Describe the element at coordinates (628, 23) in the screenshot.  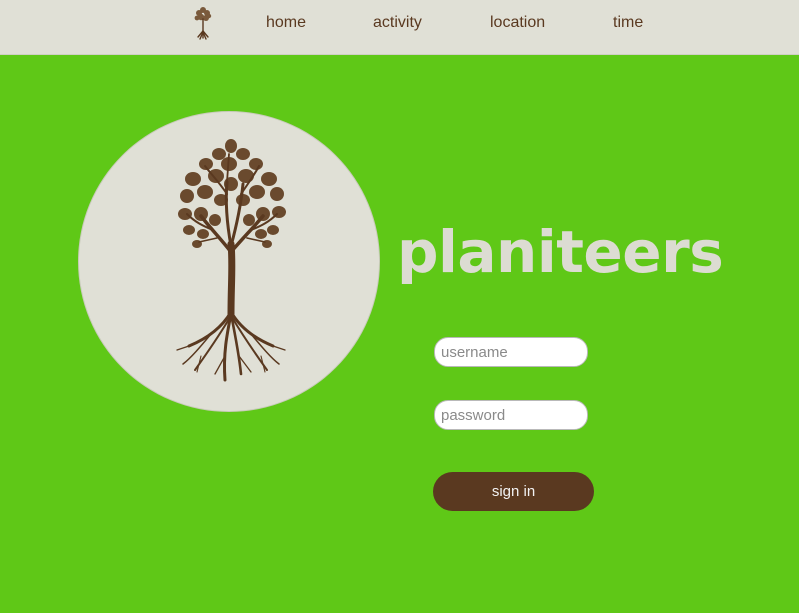
I see `nav-link-time: time` at that location.